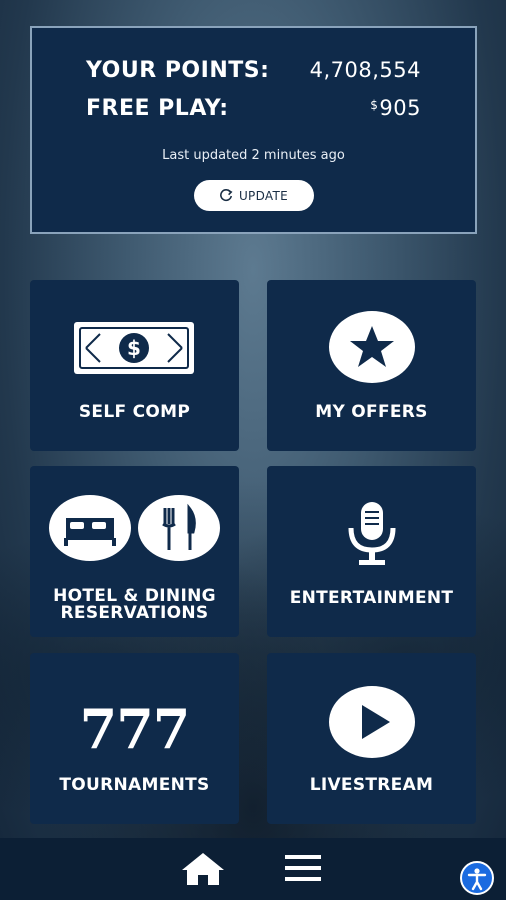 Image resolution: width=506 pixels, height=900 pixels. I want to click on tile-label: SELF COMP, so click(134, 412).